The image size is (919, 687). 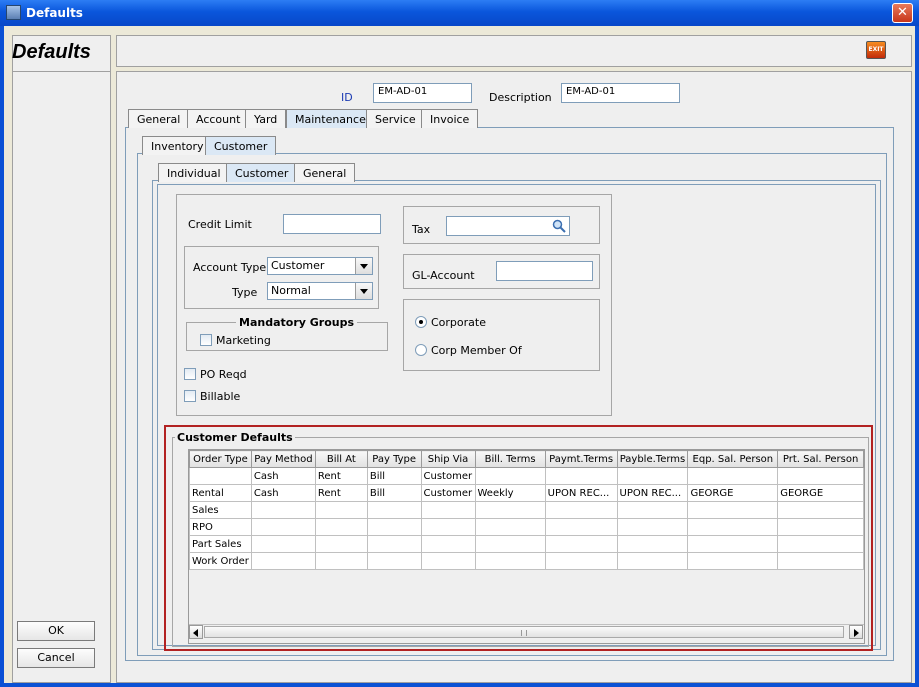 I want to click on tab-individual: Individual, so click(x=194, y=172).